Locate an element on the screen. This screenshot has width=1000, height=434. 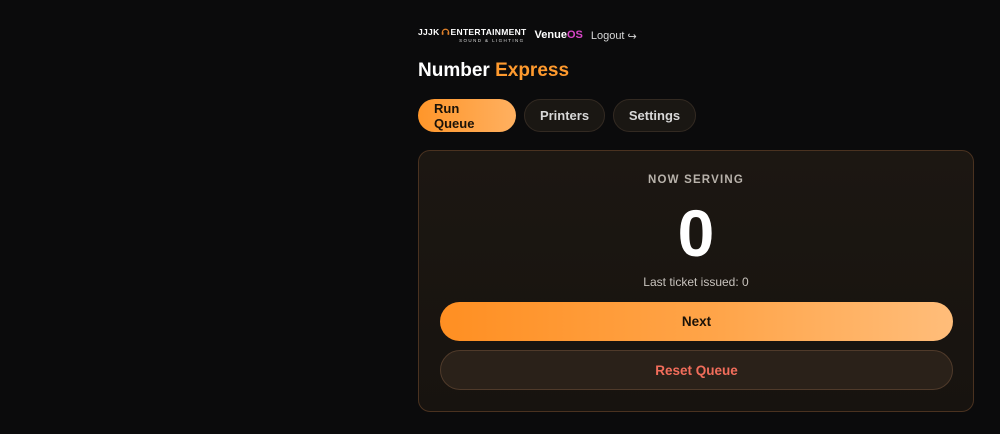
logout-link: Logout ↪ is located at coordinates (614, 36).